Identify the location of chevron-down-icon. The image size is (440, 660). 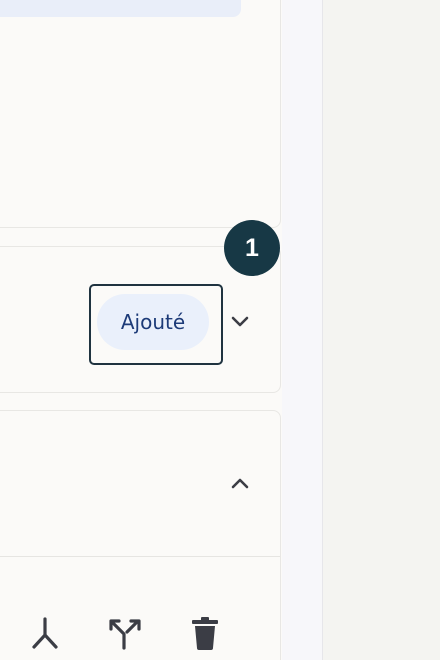
(240, 321).